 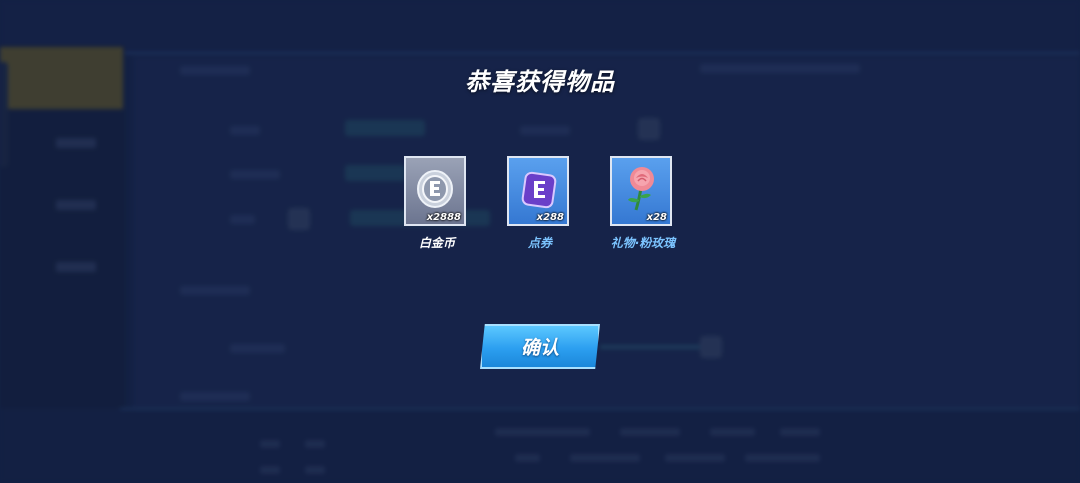 What do you see at coordinates (643, 243) in the screenshot?
I see `reward-name: 礼物·粉玫瑰` at bounding box center [643, 243].